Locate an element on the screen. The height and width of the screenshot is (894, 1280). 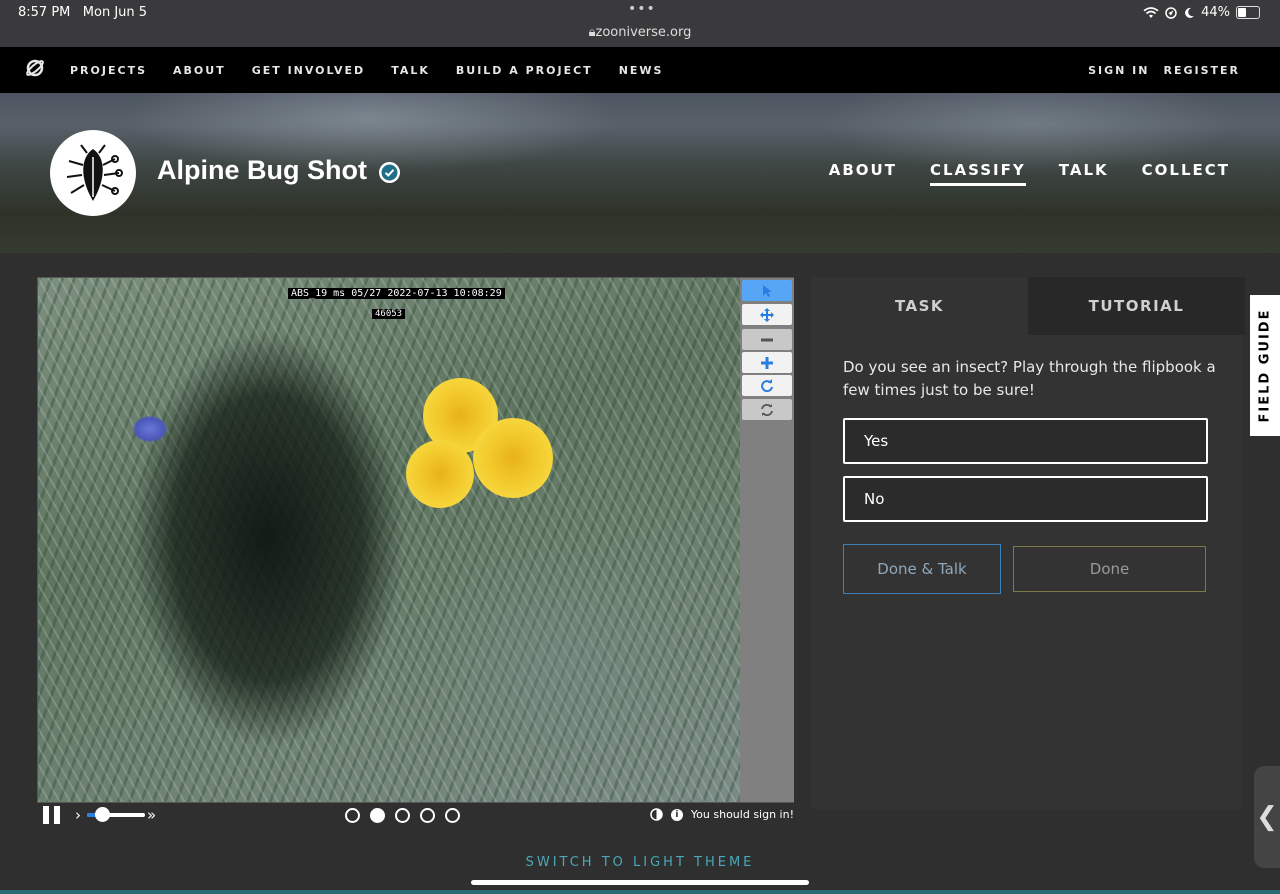
move-tool-button is located at coordinates (767, 314).